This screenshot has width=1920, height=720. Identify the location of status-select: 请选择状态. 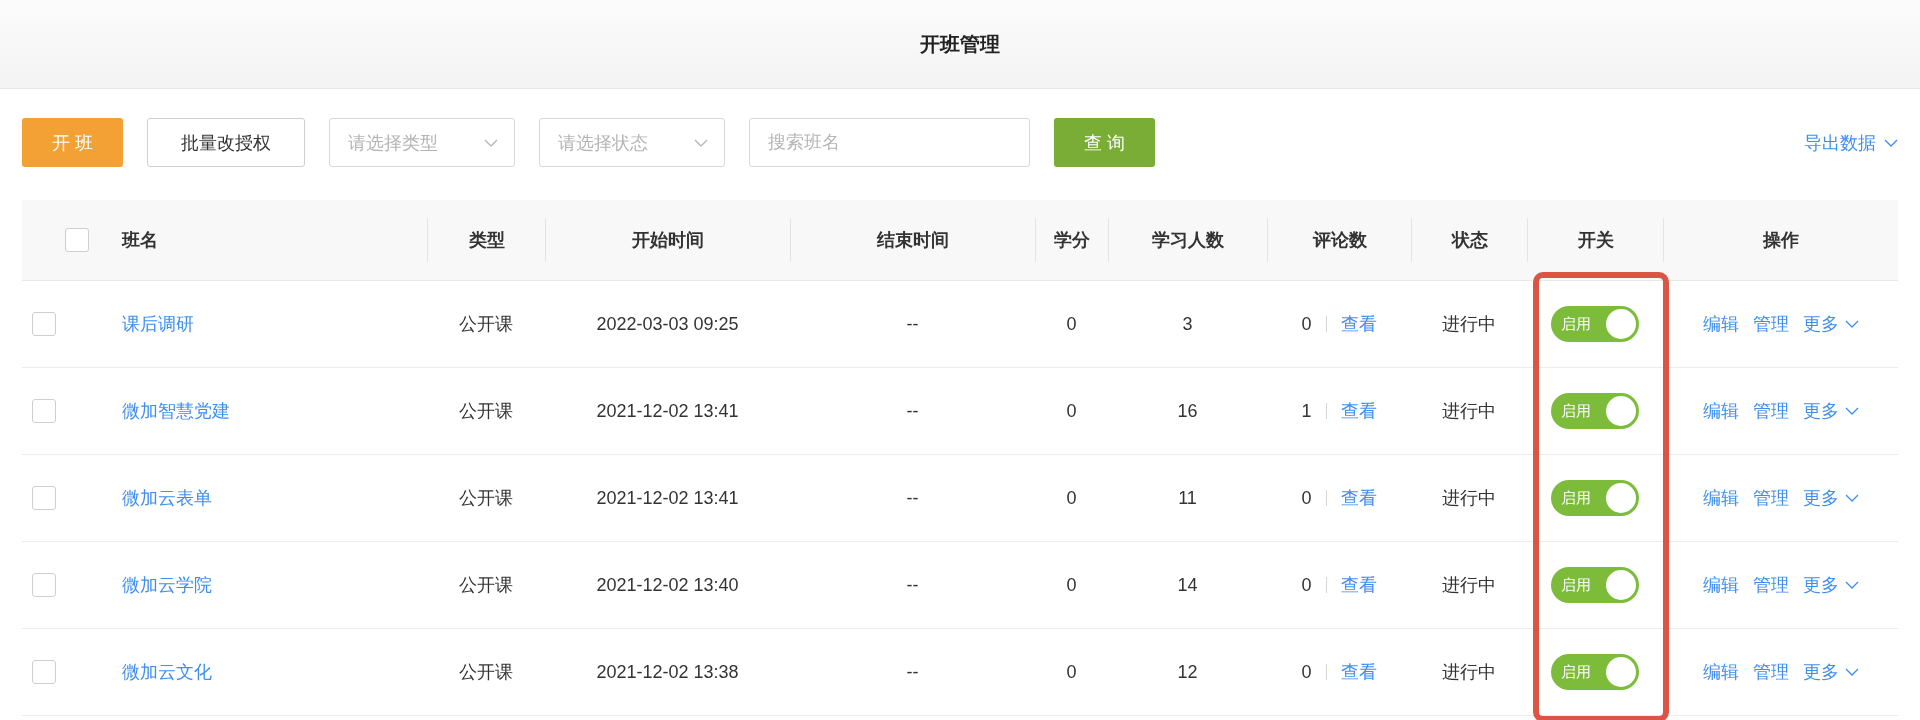
(632, 142).